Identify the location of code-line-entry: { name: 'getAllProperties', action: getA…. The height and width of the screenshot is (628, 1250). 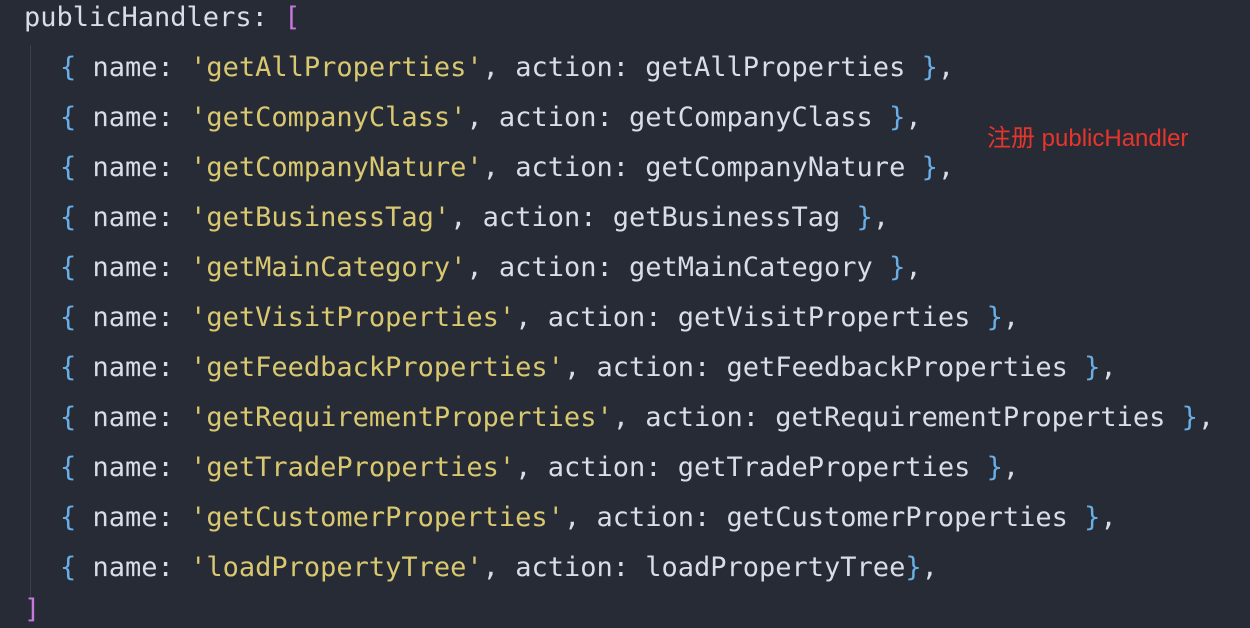
(507, 68).